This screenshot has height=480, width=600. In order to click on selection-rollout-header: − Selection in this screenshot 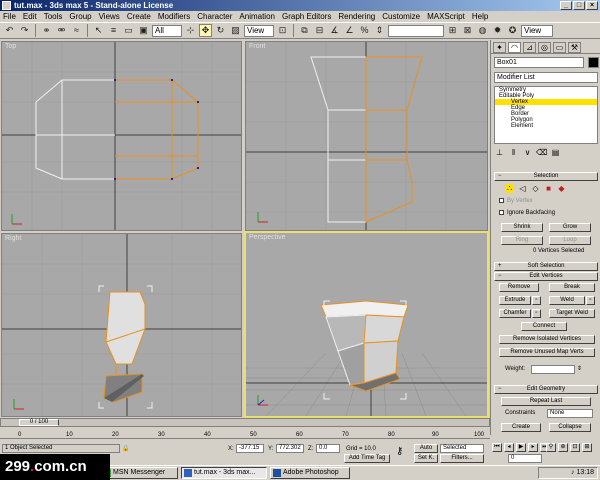, I will do `click(546, 176)`.